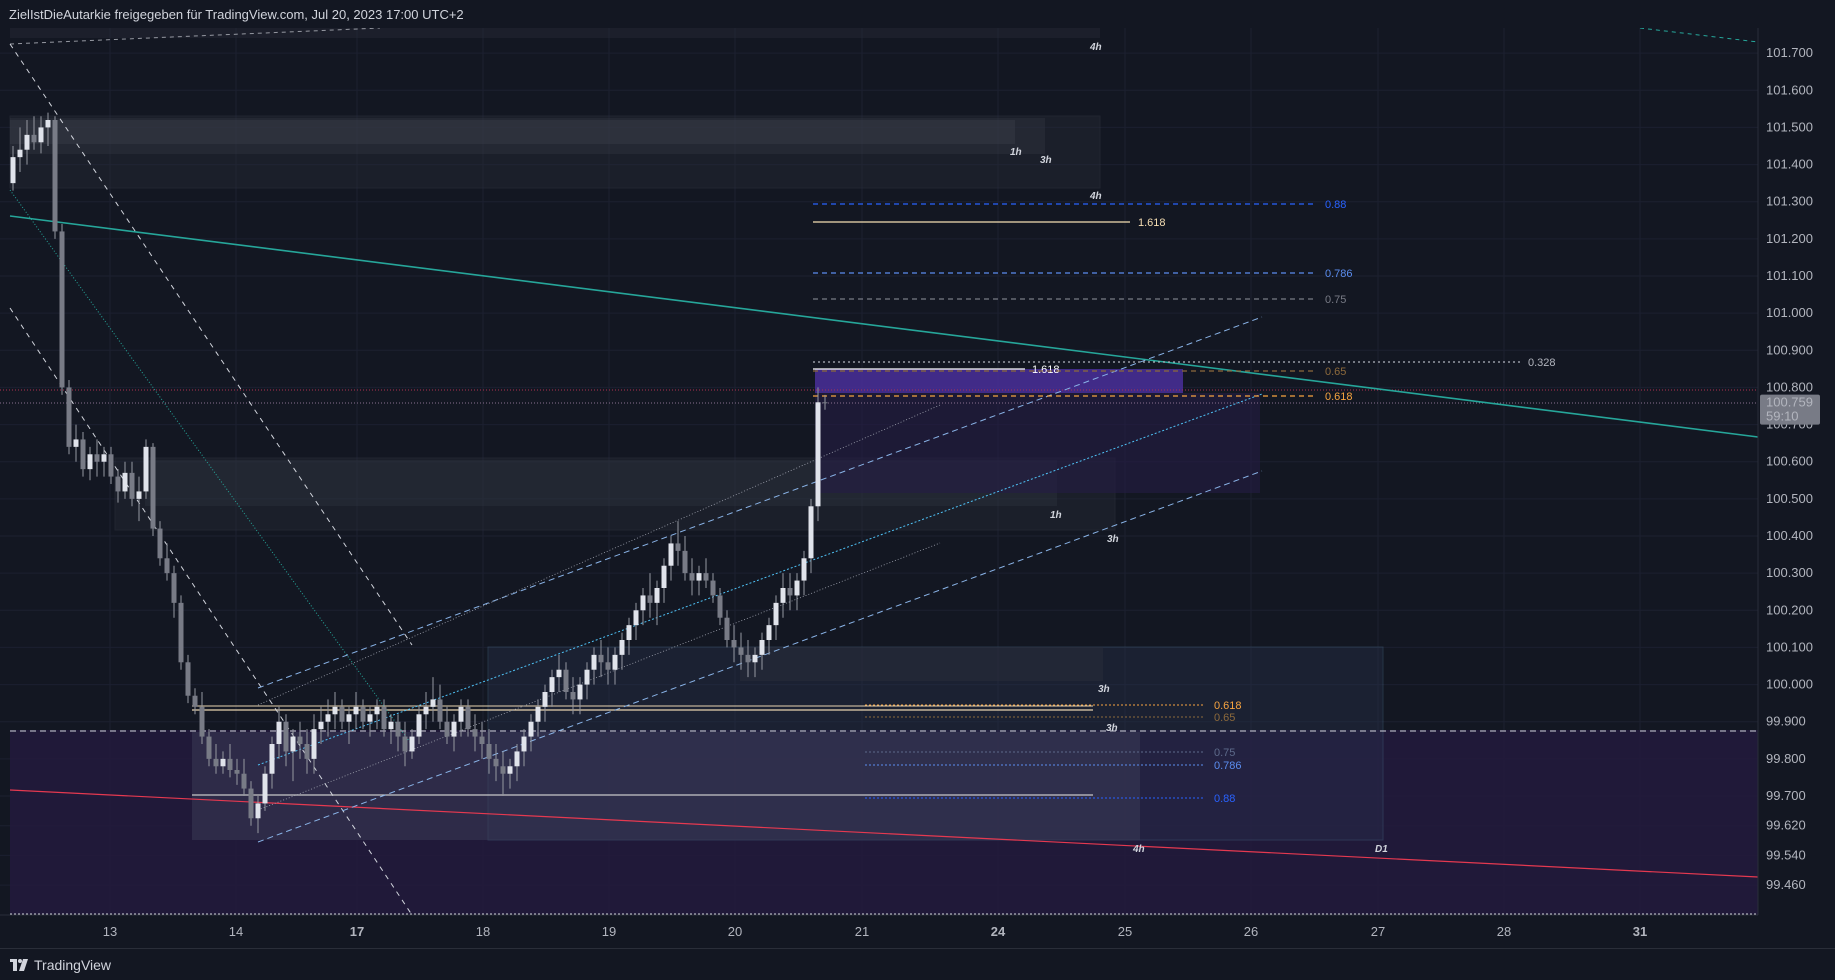 The height and width of the screenshot is (980, 1835). What do you see at coordinates (609, 931) in the screenshot?
I see `time-axis-label-19: 19` at bounding box center [609, 931].